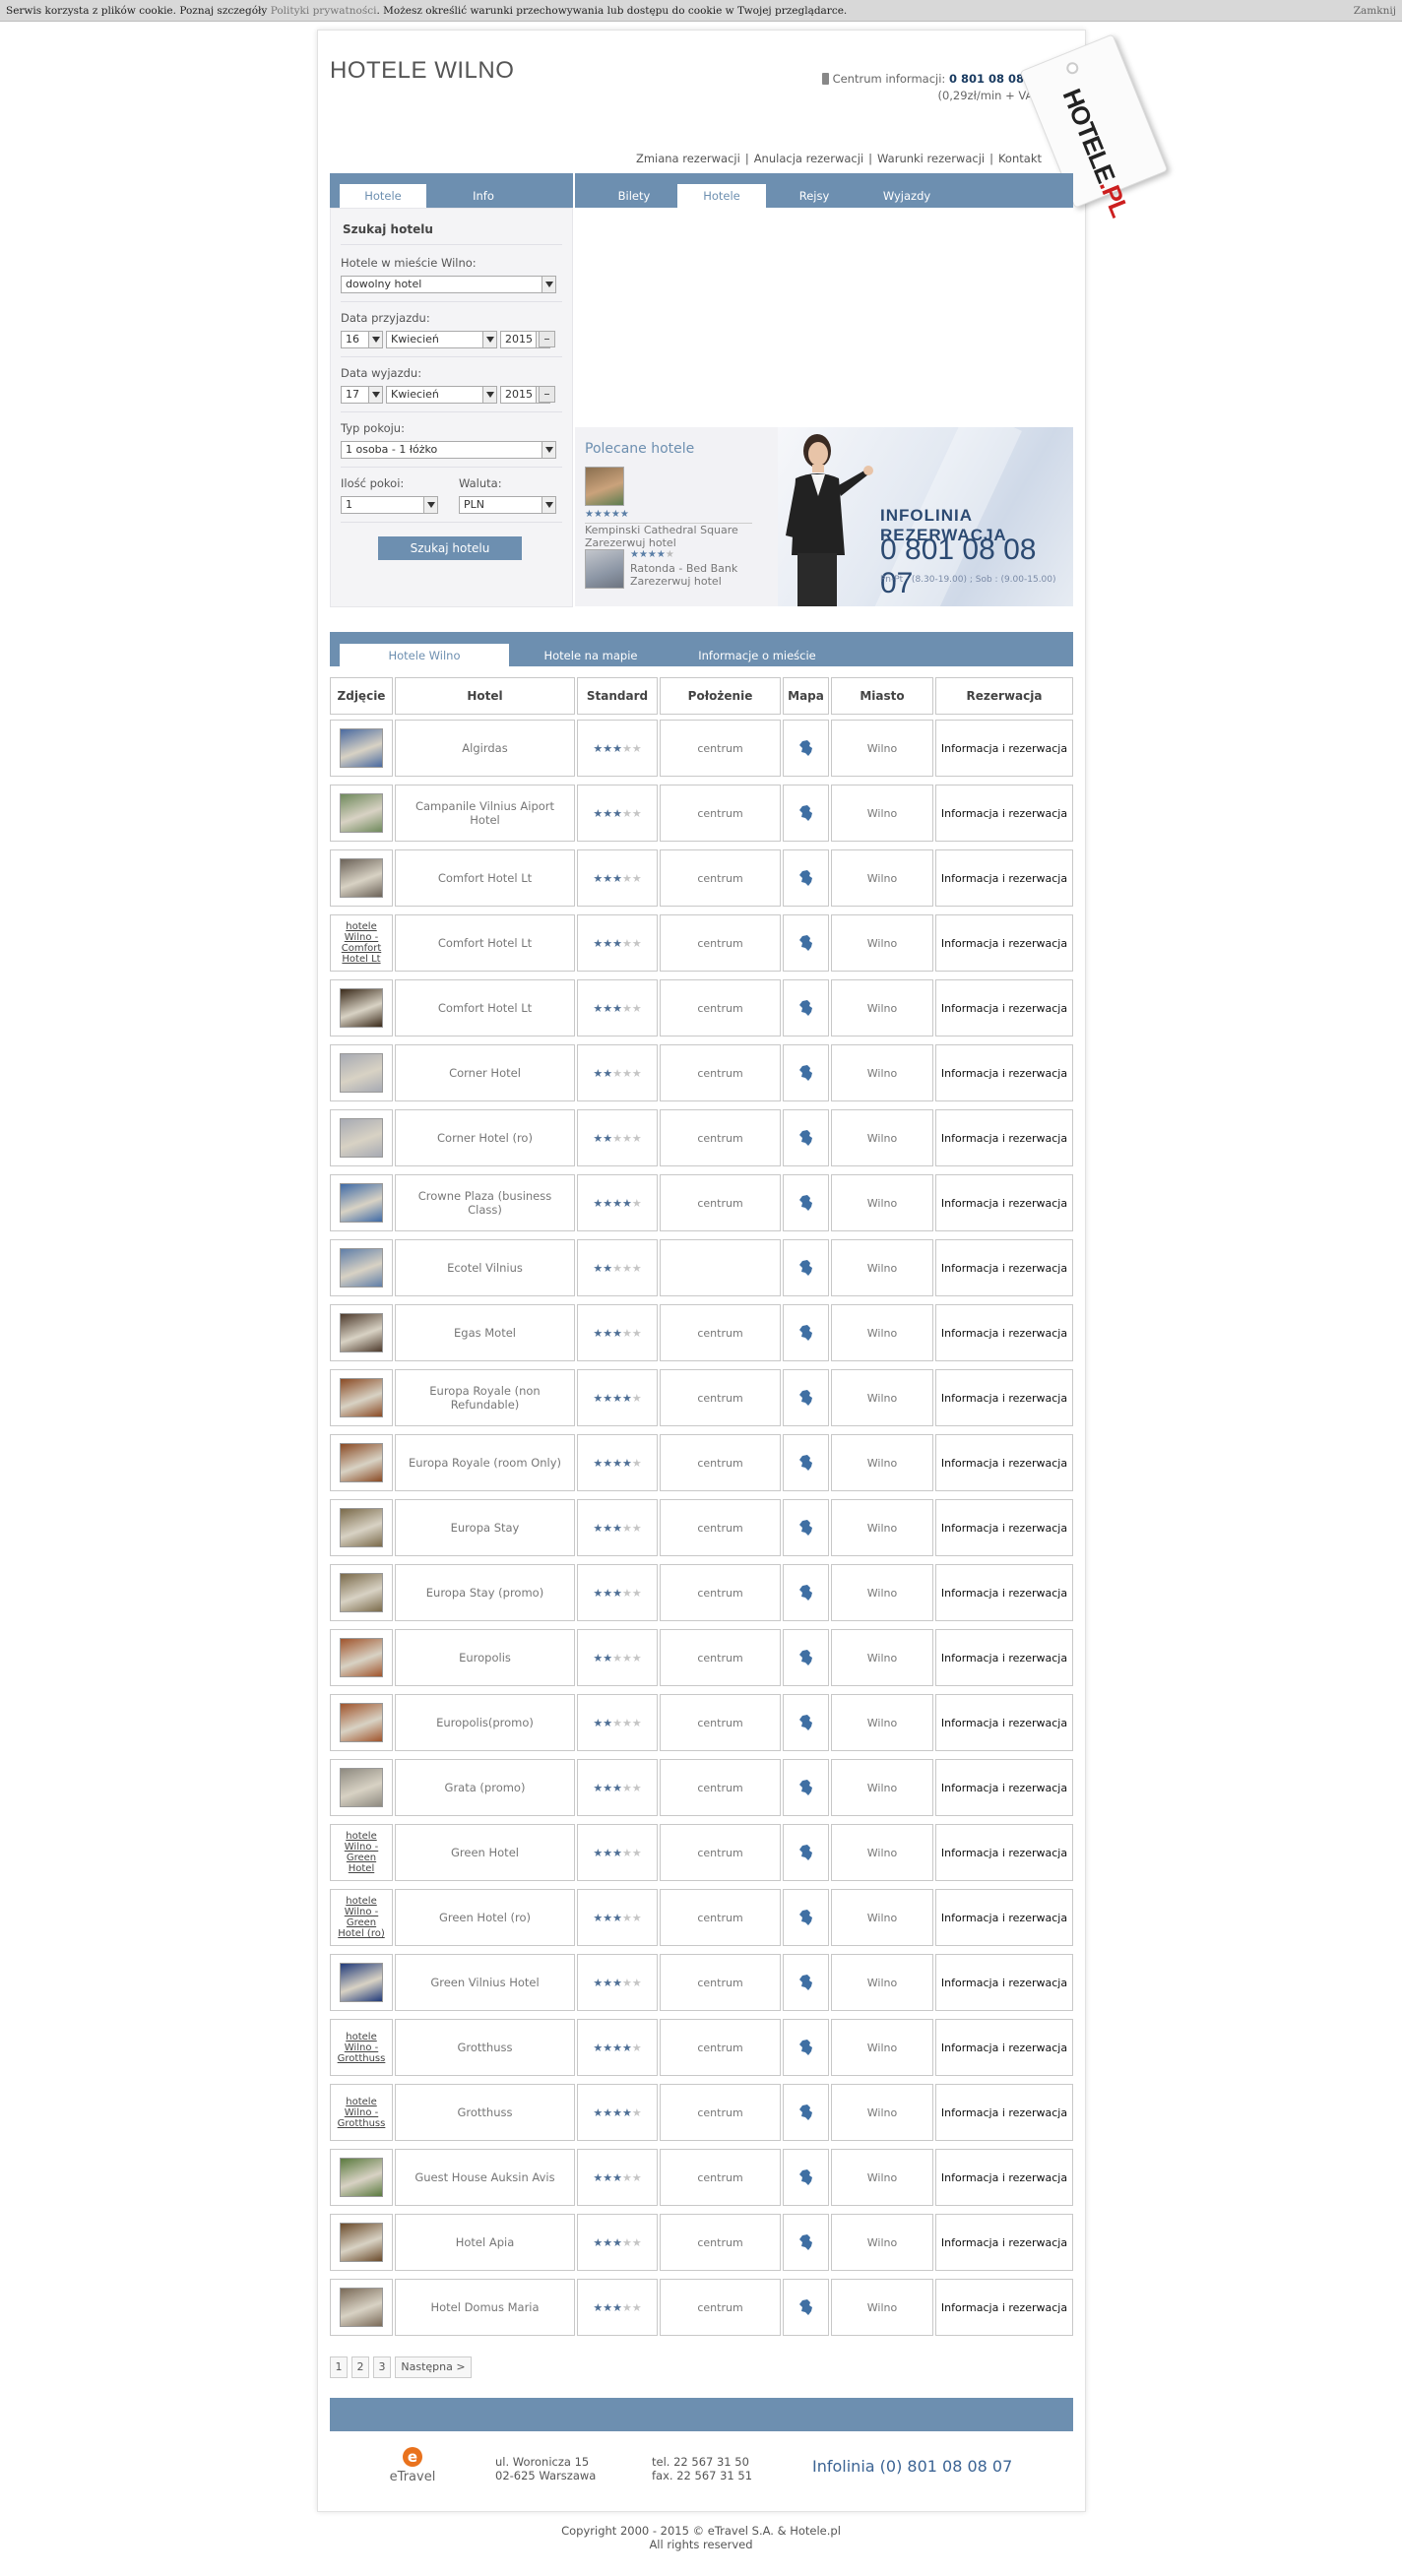 Image resolution: width=1402 pixels, height=2576 pixels. Describe the element at coordinates (485, 1137) in the screenshot. I see `hotel-name: Corner Hotel (ro)` at that location.